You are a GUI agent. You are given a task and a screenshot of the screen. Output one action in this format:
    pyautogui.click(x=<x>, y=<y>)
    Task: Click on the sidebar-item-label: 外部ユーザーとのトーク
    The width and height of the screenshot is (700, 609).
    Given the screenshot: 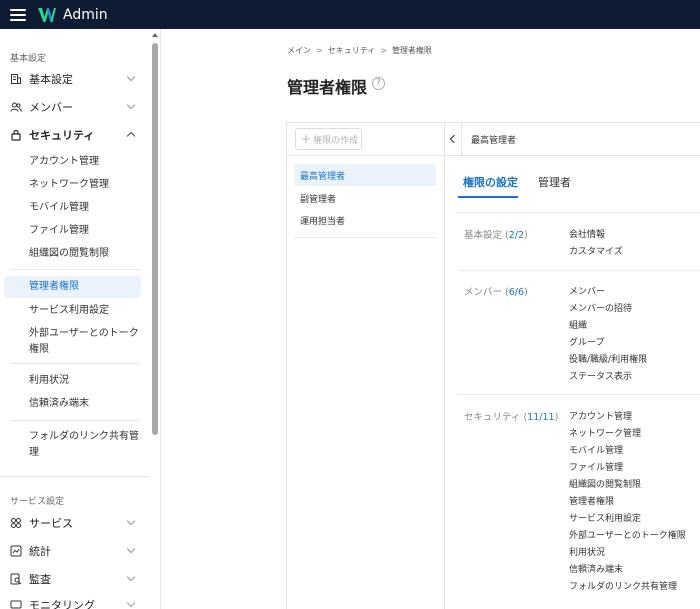 What is the action you would take?
    pyautogui.click(x=84, y=333)
    